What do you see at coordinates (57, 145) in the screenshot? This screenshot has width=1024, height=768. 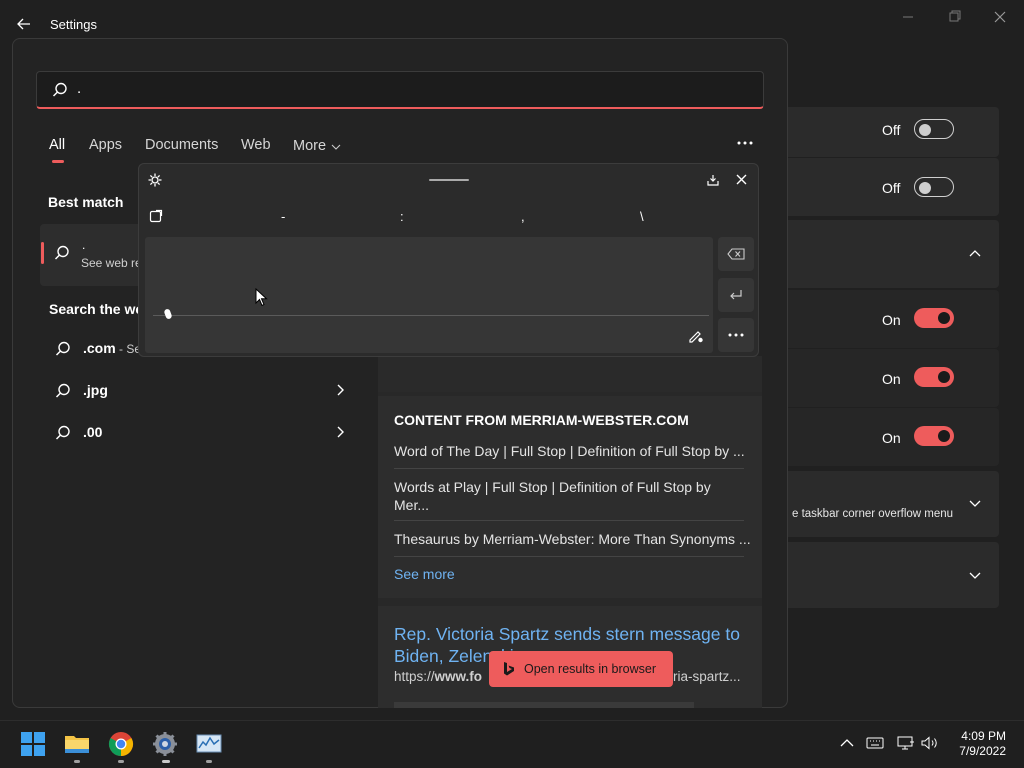 I see `tab-all: All` at bounding box center [57, 145].